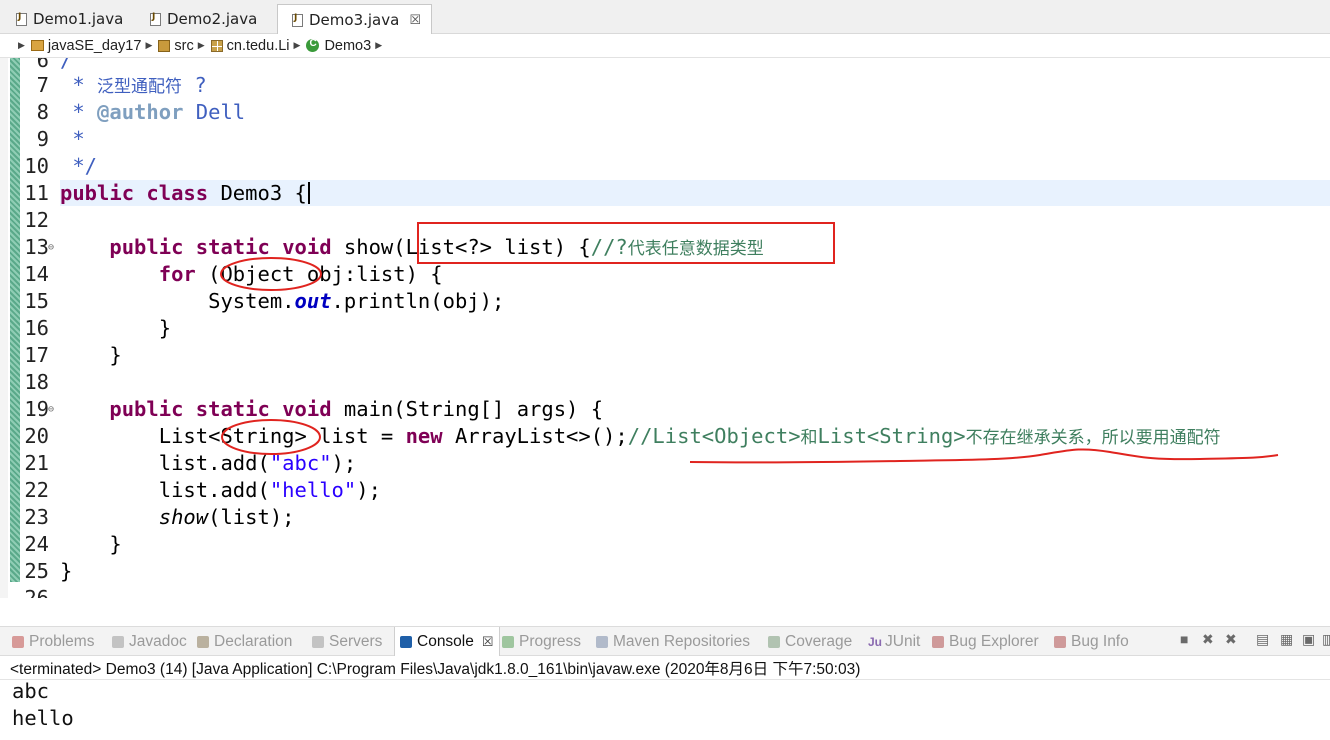  What do you see at coordinates (626, 243) in the screenshot?
I see `annotation-rectangle` at bounding box center [626, 243].